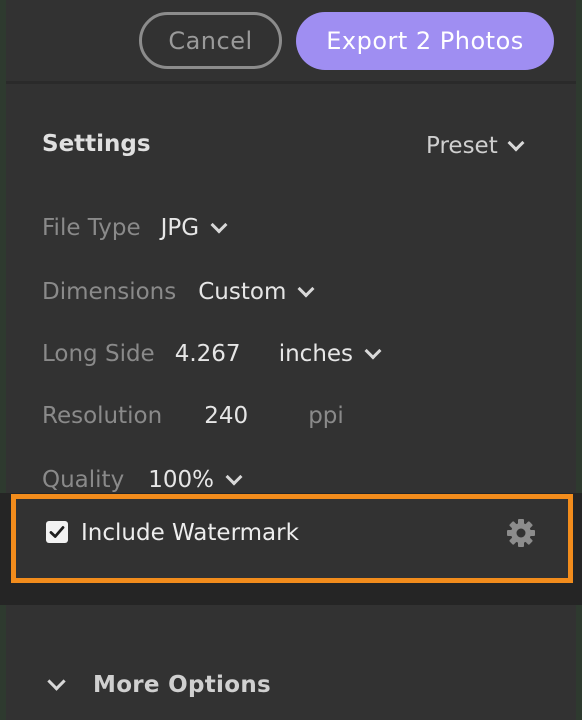  I want to click on quality-row: Quality 100%, so click(142, 480).